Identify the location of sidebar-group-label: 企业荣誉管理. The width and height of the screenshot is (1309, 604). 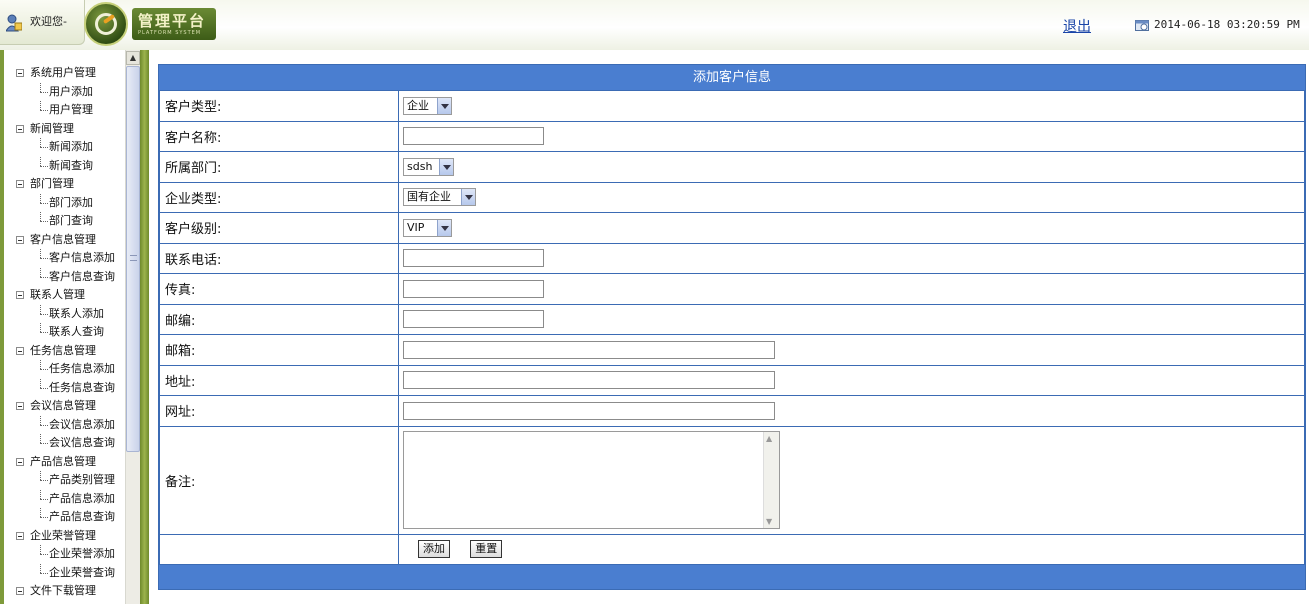
(63, 535).